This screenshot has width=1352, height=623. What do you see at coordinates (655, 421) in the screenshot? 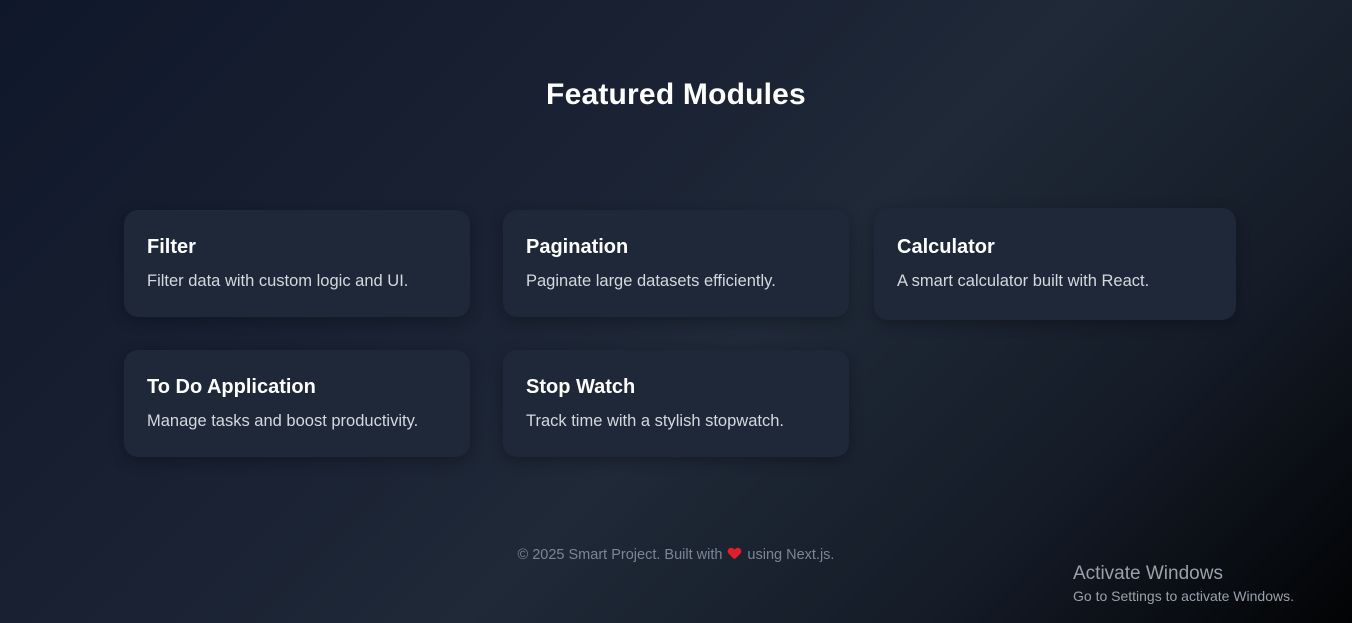
I see `card-description: Track time with a stylish stopwatch.` at bounding box center [655, 421].